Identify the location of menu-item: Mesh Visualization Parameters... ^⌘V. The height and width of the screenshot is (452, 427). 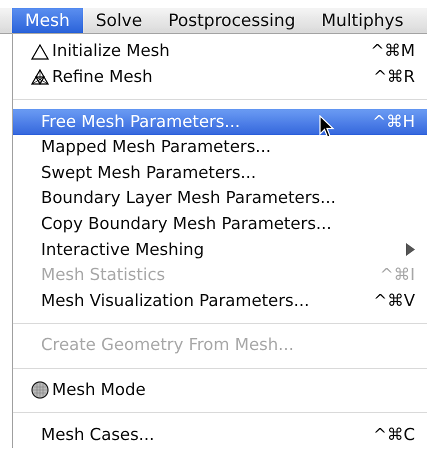
(220, 301).